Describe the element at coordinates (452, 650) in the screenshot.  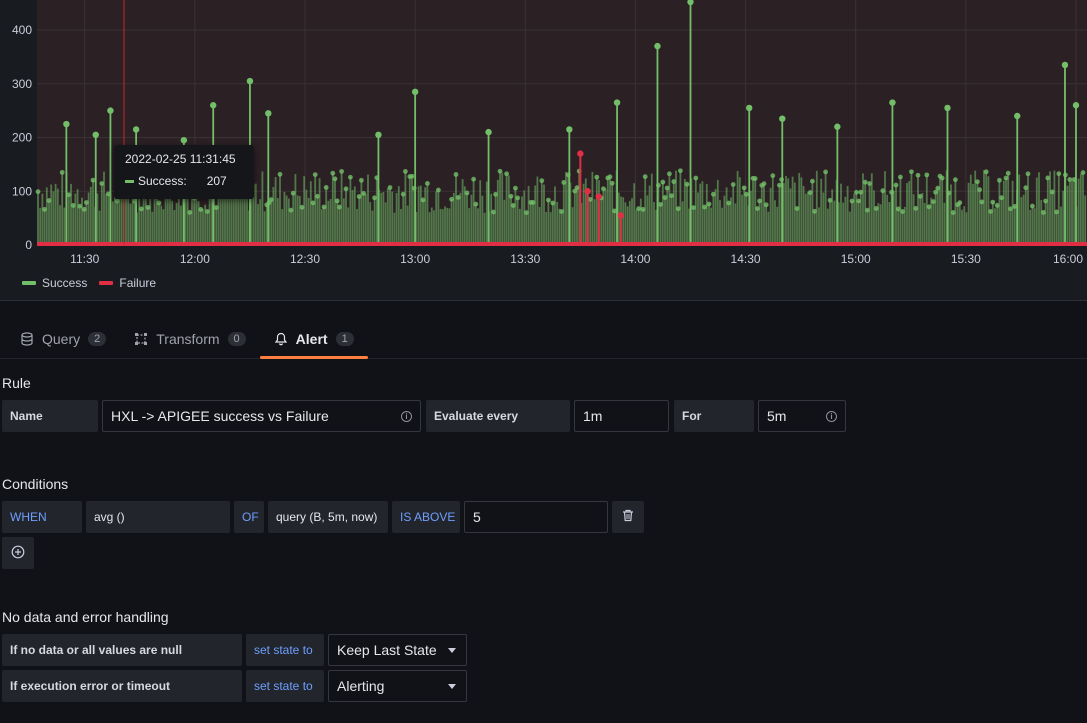
I see `caret-down-icon` at that location.